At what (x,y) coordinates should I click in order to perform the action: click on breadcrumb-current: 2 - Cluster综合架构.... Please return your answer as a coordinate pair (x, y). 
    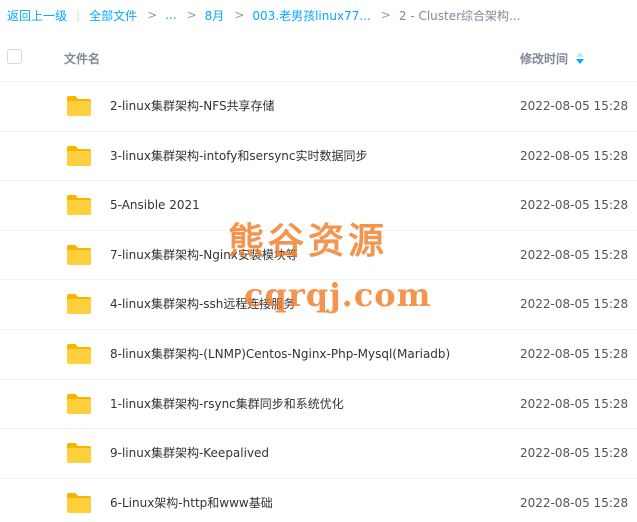
    Looking at the image, I should click on (459, 15).